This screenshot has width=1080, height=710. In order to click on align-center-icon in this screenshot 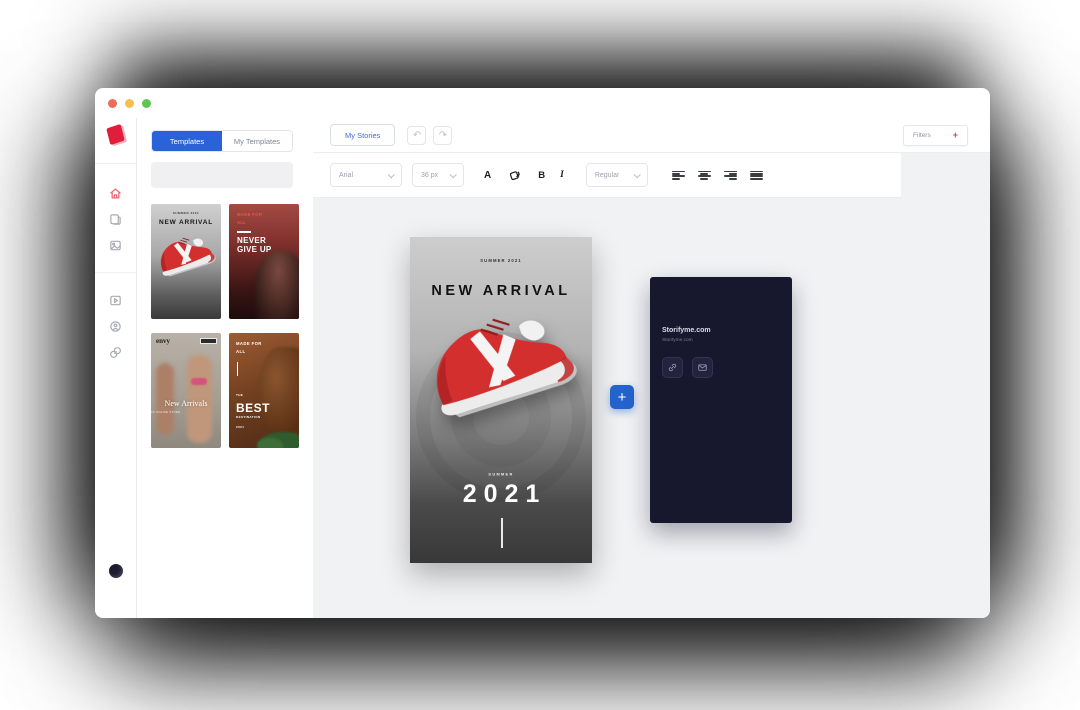, I will do `click(704, 175)`.